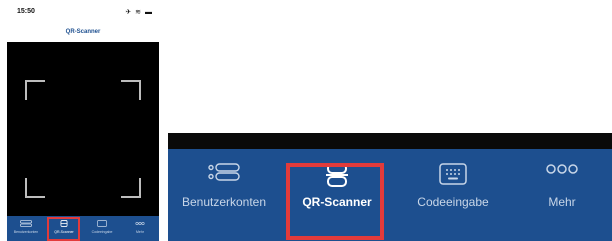 This screenshot has height=241, width=612. Describe the element at coordinates (63, 229) in the screenshot. I see `highlight-box-small` at that location.